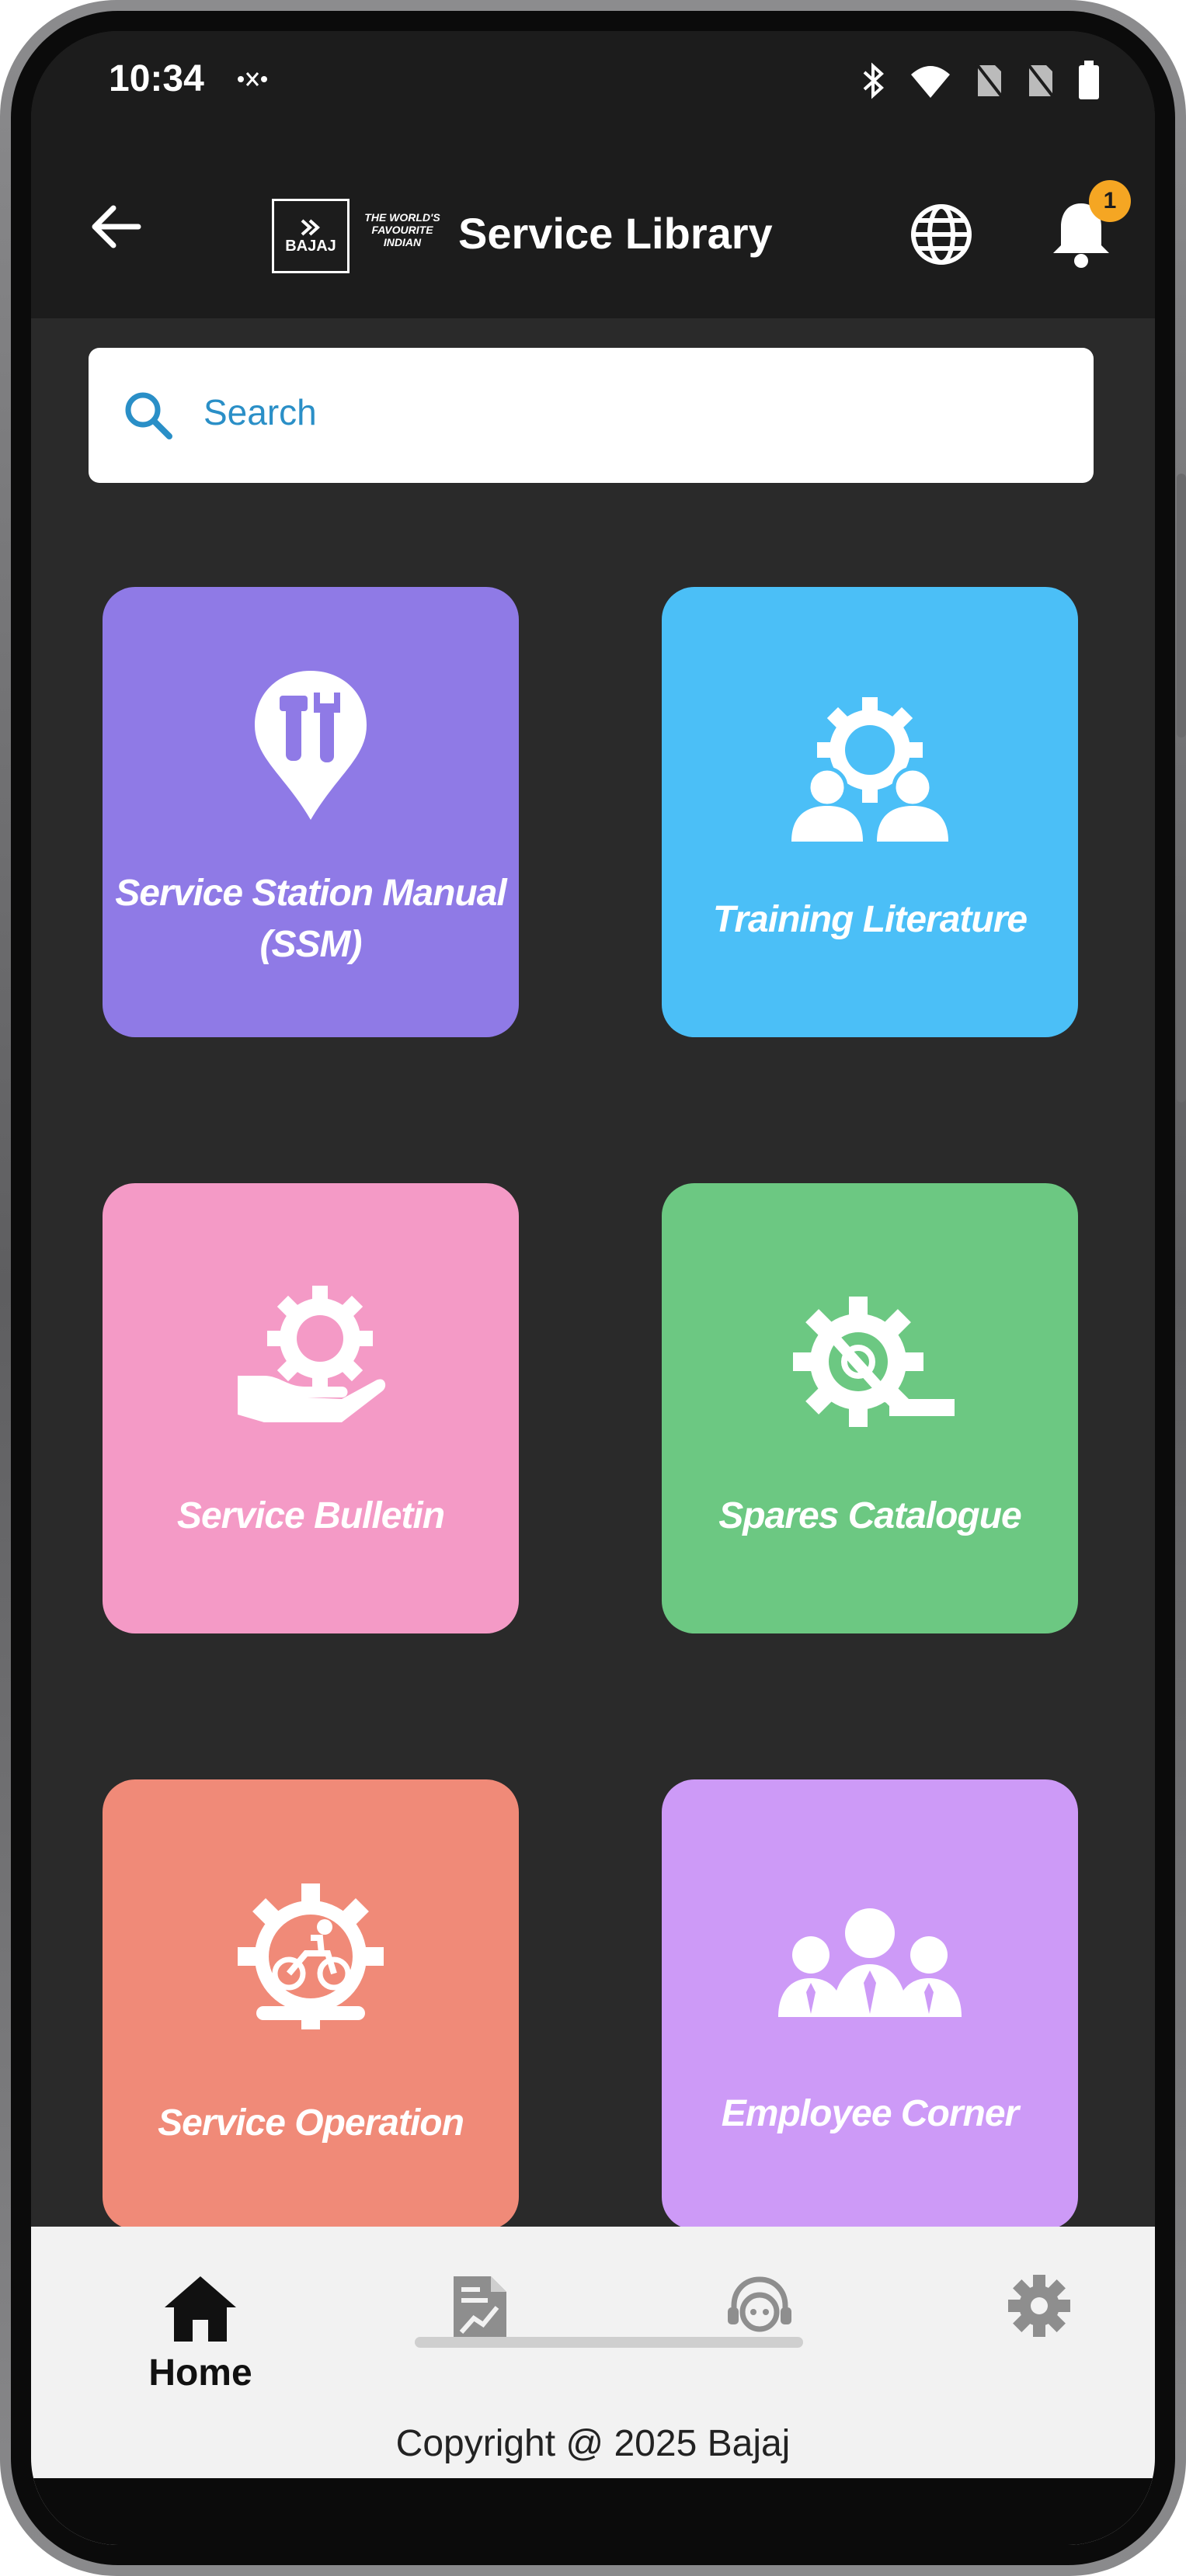  I want to click on logo-text: BAJAJ, so click(310, 246).